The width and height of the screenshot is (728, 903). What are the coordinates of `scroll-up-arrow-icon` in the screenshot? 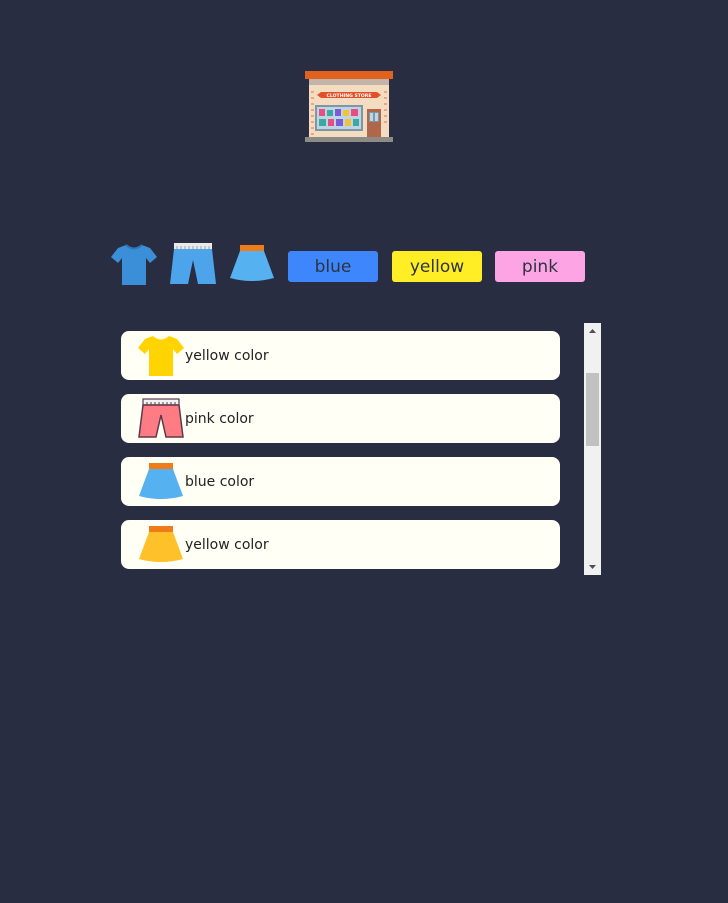 It's located at (592, 331).